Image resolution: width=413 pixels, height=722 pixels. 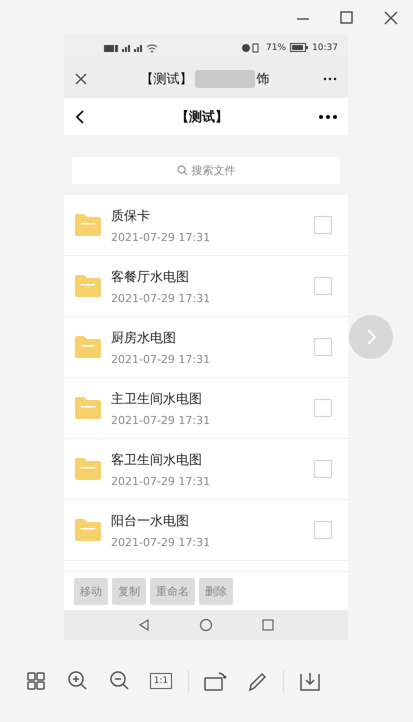 What do you see at coordinates (276, 47) in the screenshot?
I see `battery-percentage: 71%` at bounding box center [276, 47].